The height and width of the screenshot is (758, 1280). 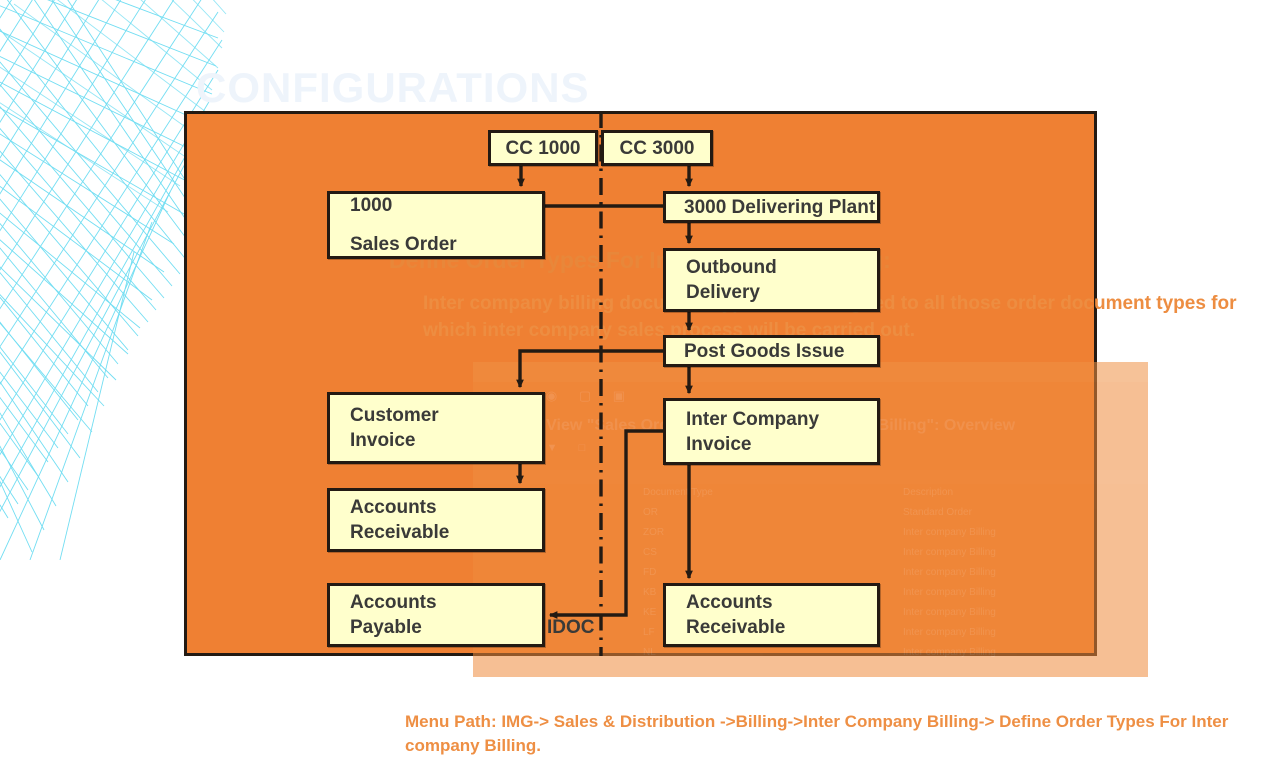 I want to click on node-ar-right-line2: Receivable, so click(x=736, y=627).